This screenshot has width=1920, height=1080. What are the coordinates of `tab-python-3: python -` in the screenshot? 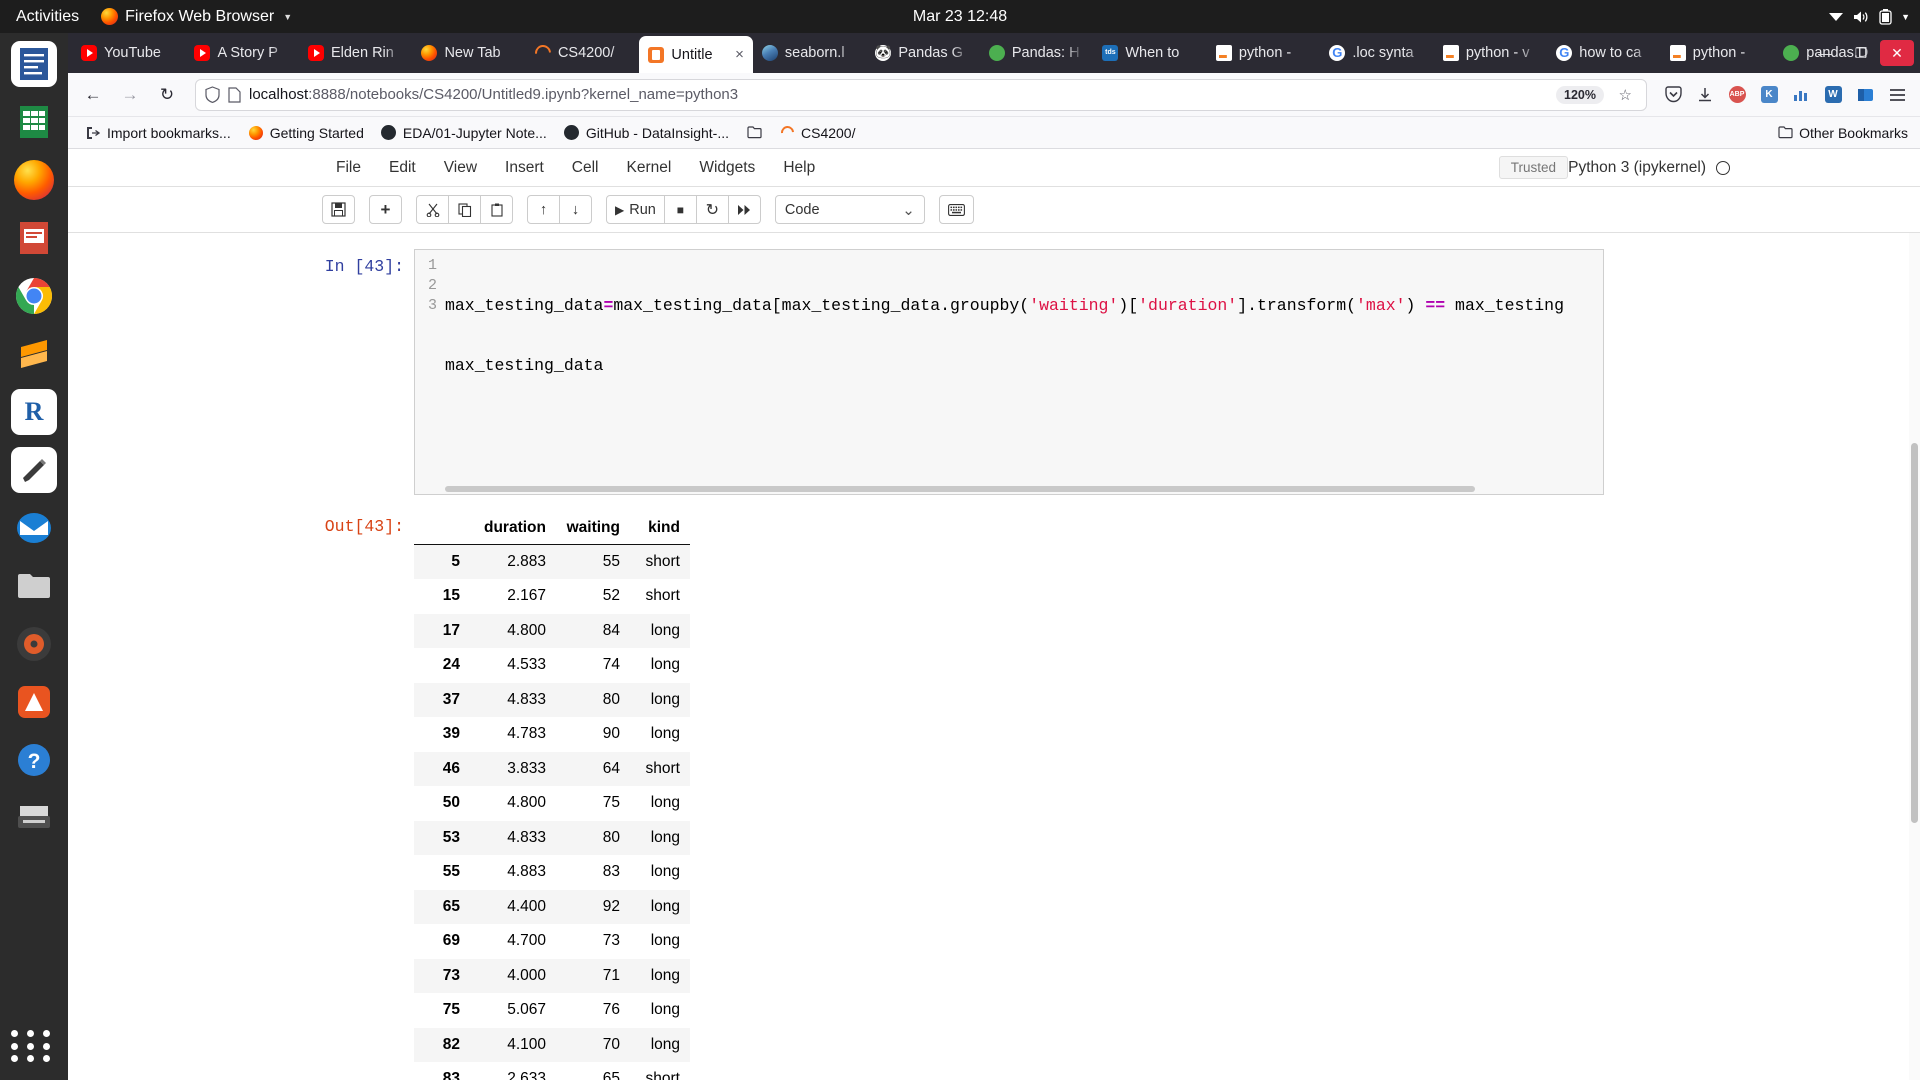 It's located at (1717, 53).